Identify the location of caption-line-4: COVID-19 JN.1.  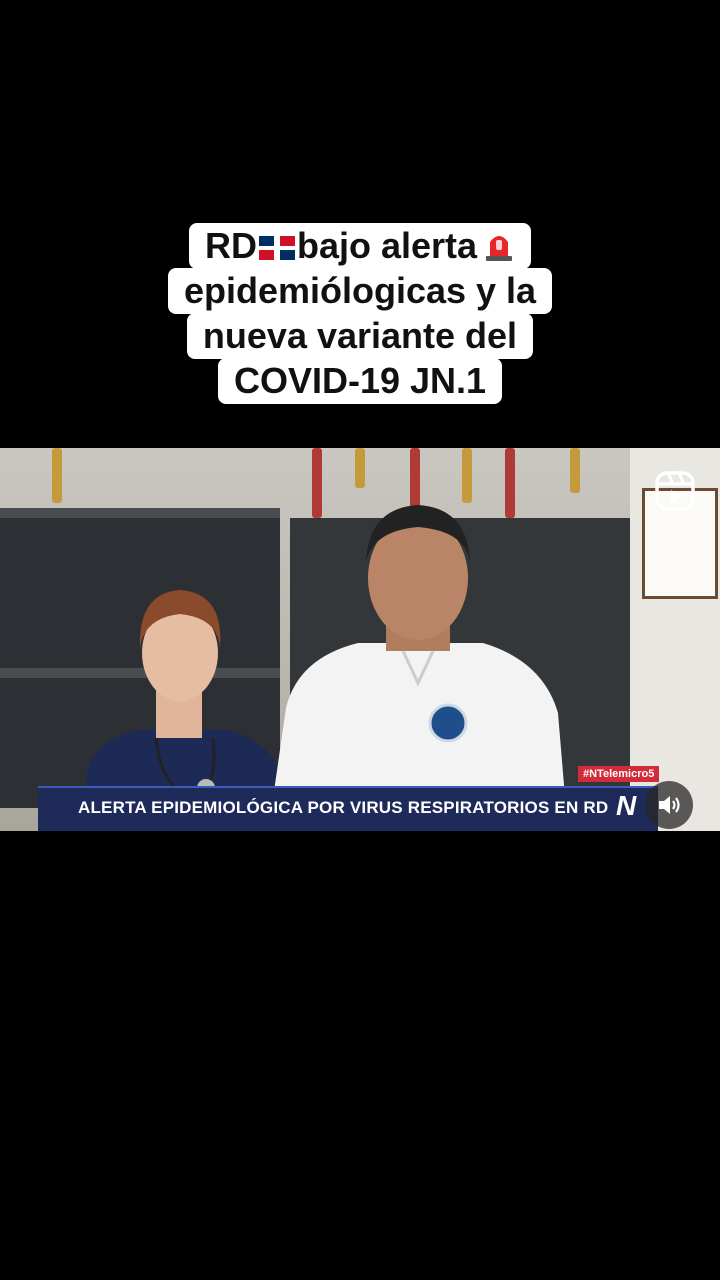
(360, 381).